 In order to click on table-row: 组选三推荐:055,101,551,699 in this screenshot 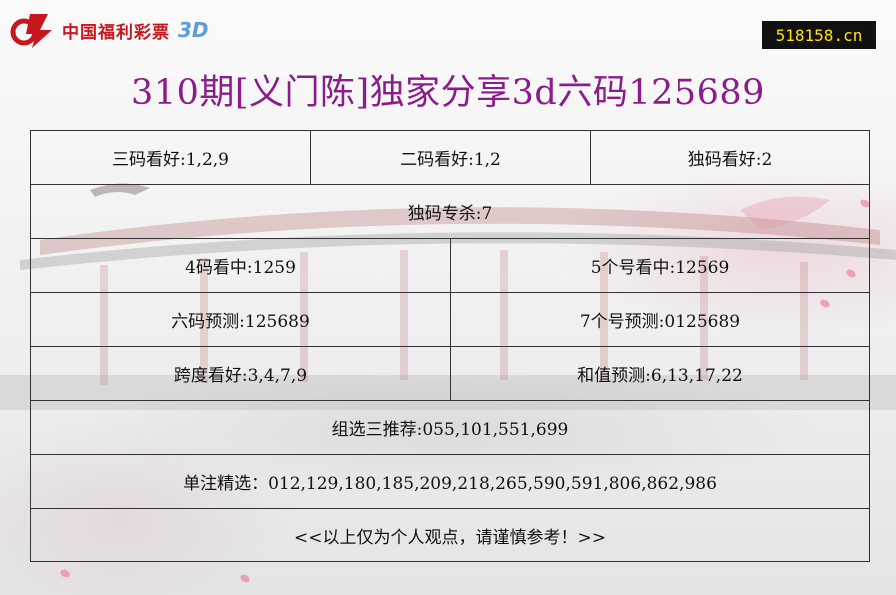, I will do `click(450, 428)`.